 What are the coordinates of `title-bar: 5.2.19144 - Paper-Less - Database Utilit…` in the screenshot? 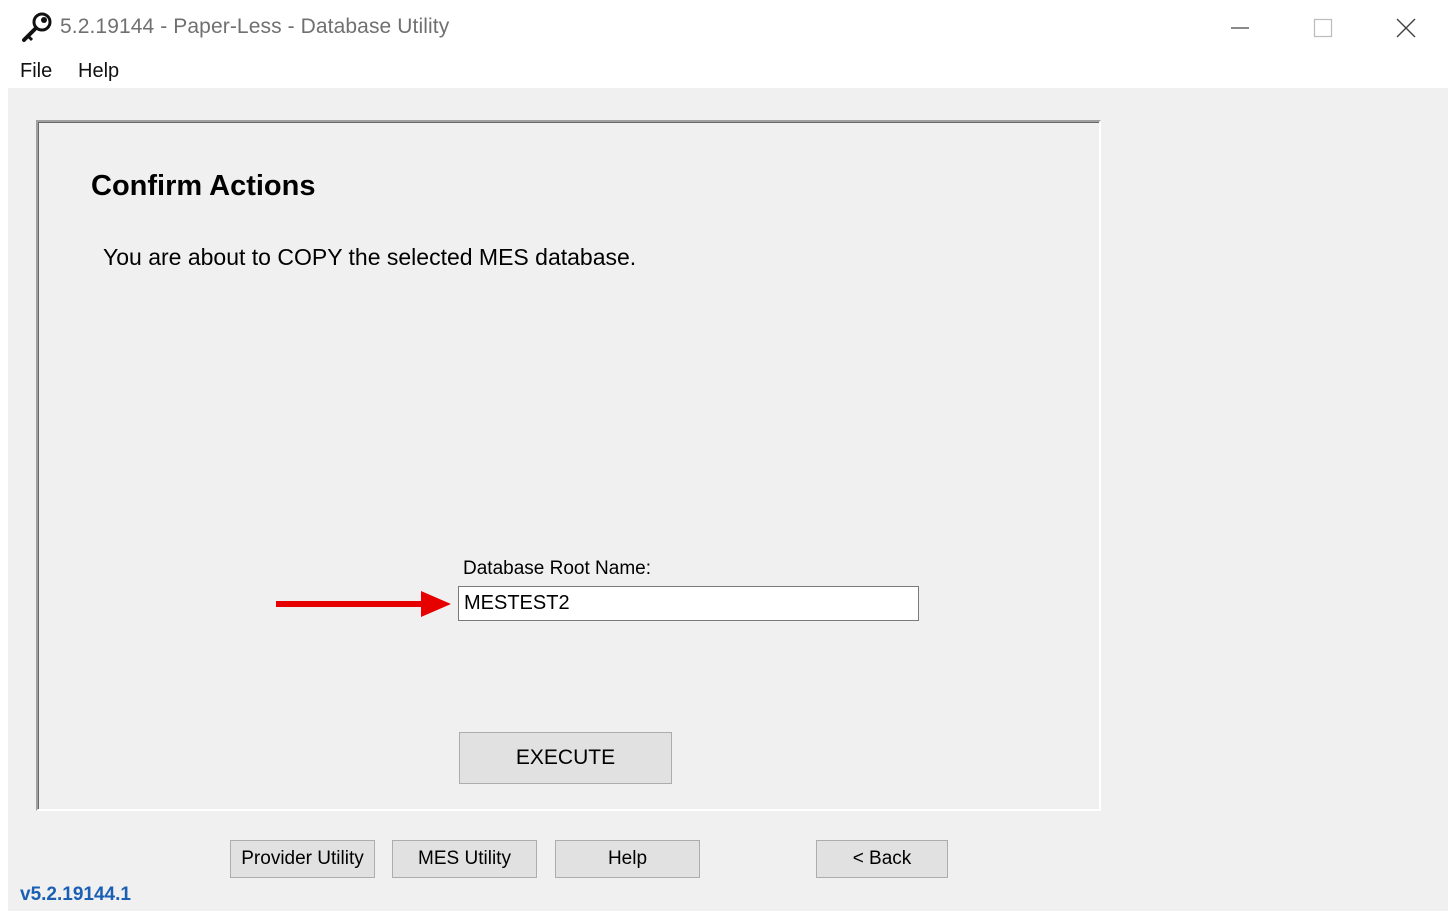 It's located at (724, 28).